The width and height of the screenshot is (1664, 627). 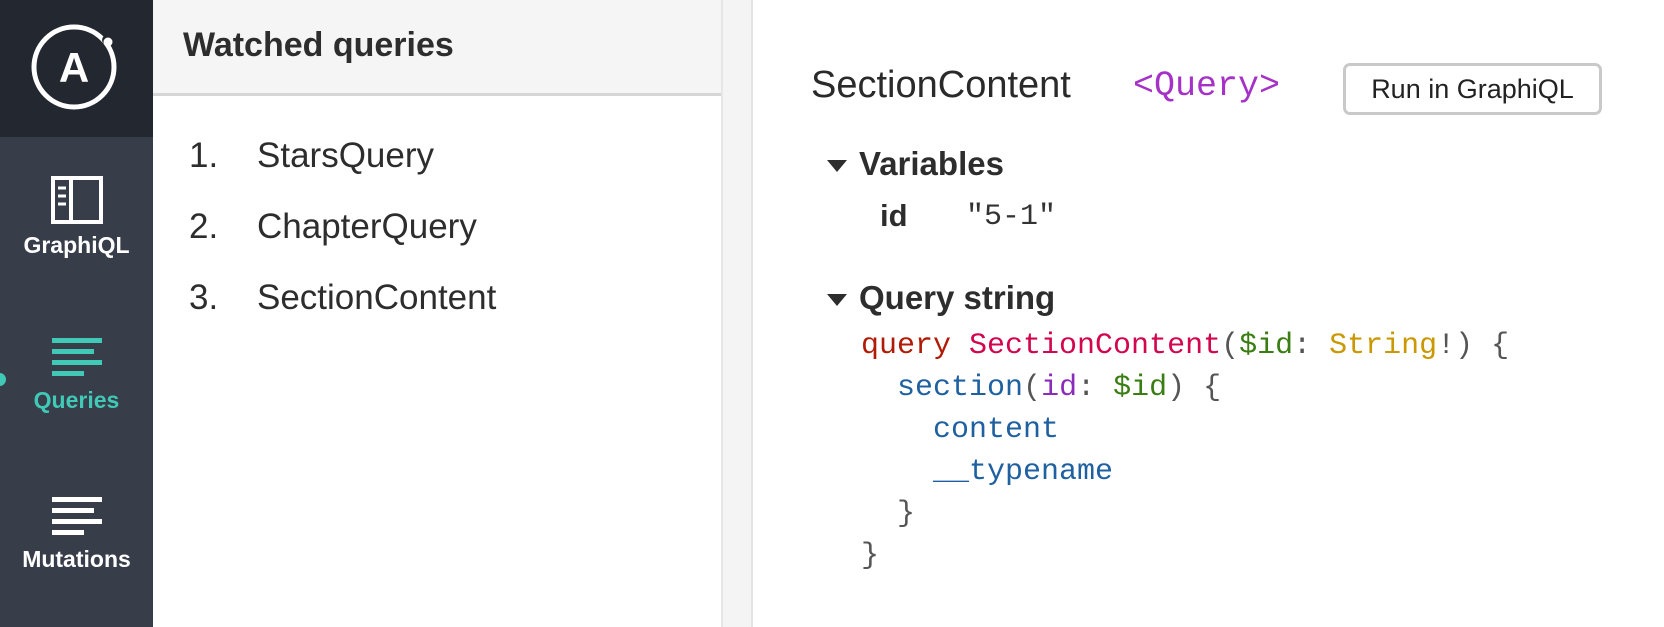 What do you see at coordinates (76, 400) in the screenshot?
I see `rail-item-label: Queries` at bounding box center [76, 400].